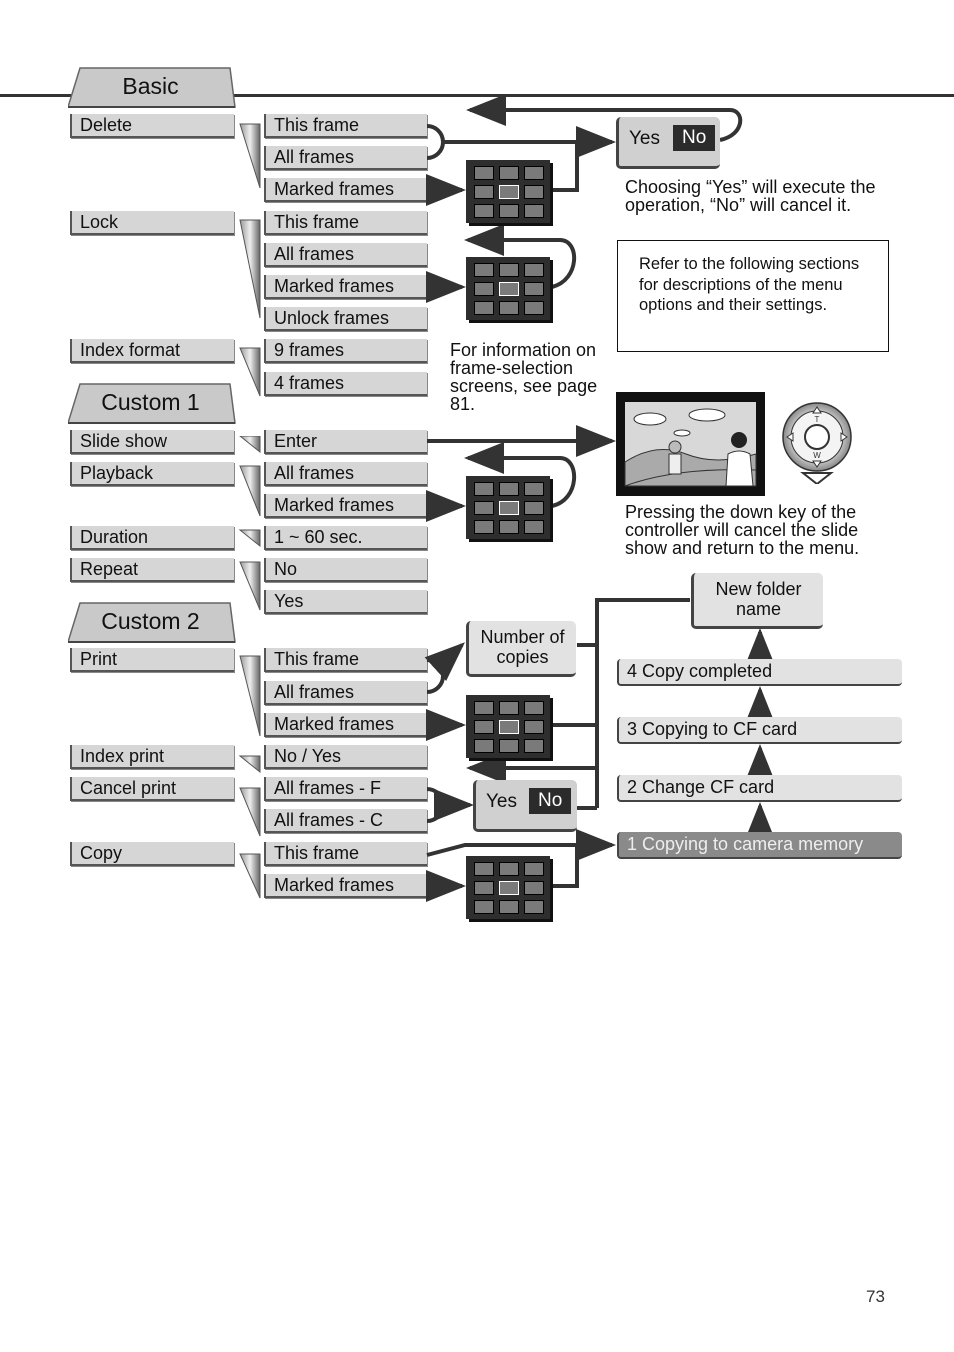 This screenshot has width=954, height=1352. Describe the element at coordinates (817, 455) in the screenshot. I see `controller-label-bottom: W` at that location.